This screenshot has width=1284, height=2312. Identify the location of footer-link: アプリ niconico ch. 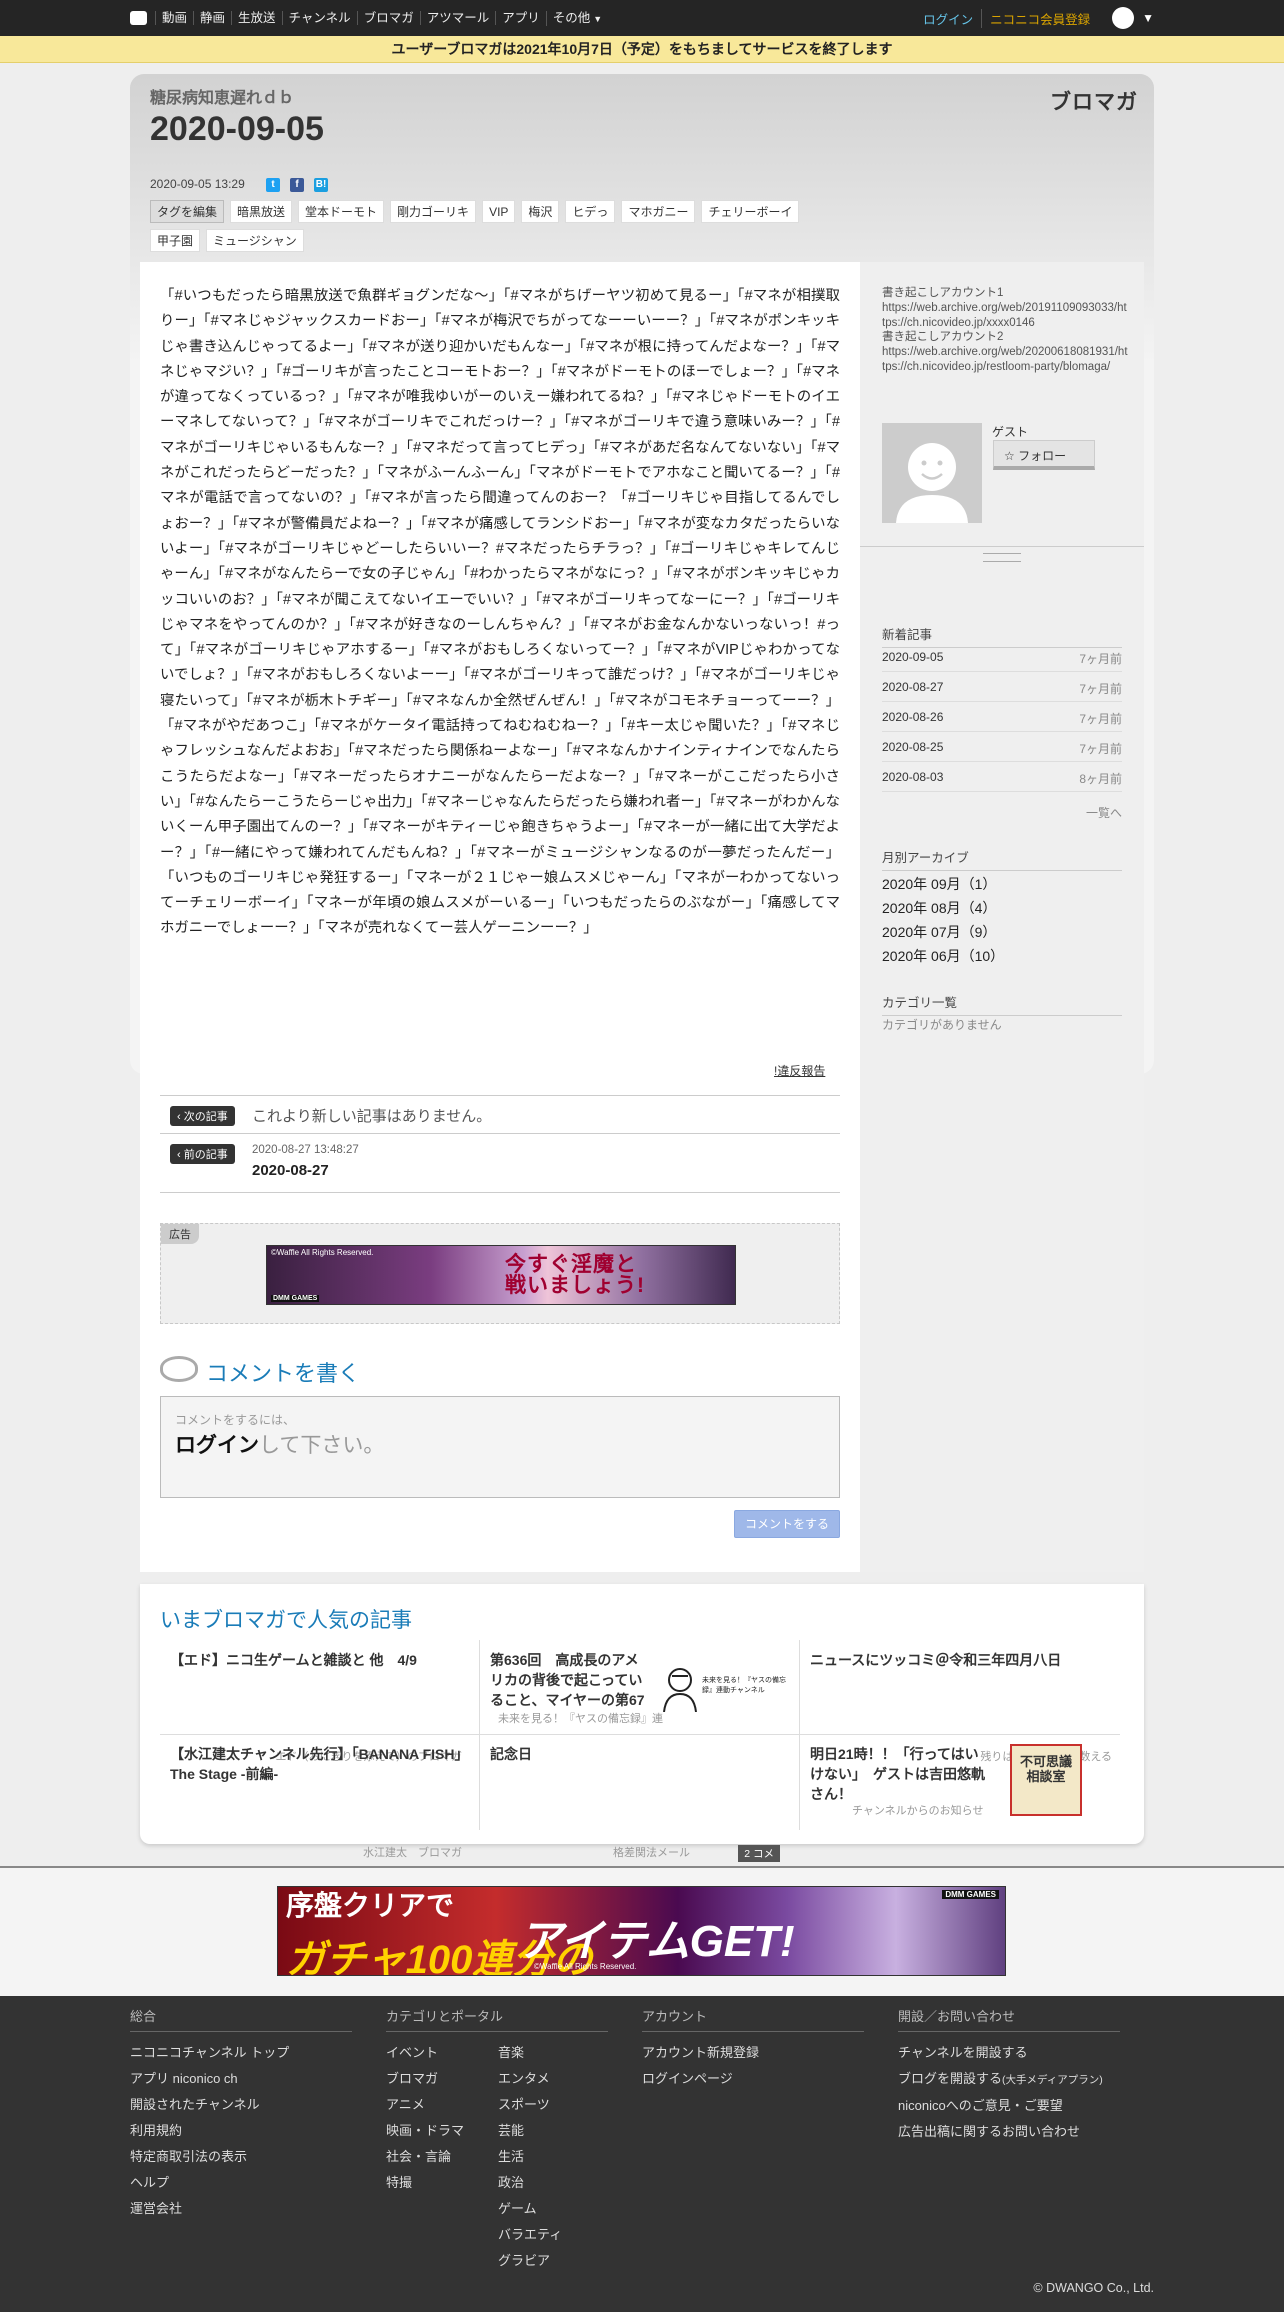
(241, 2079).